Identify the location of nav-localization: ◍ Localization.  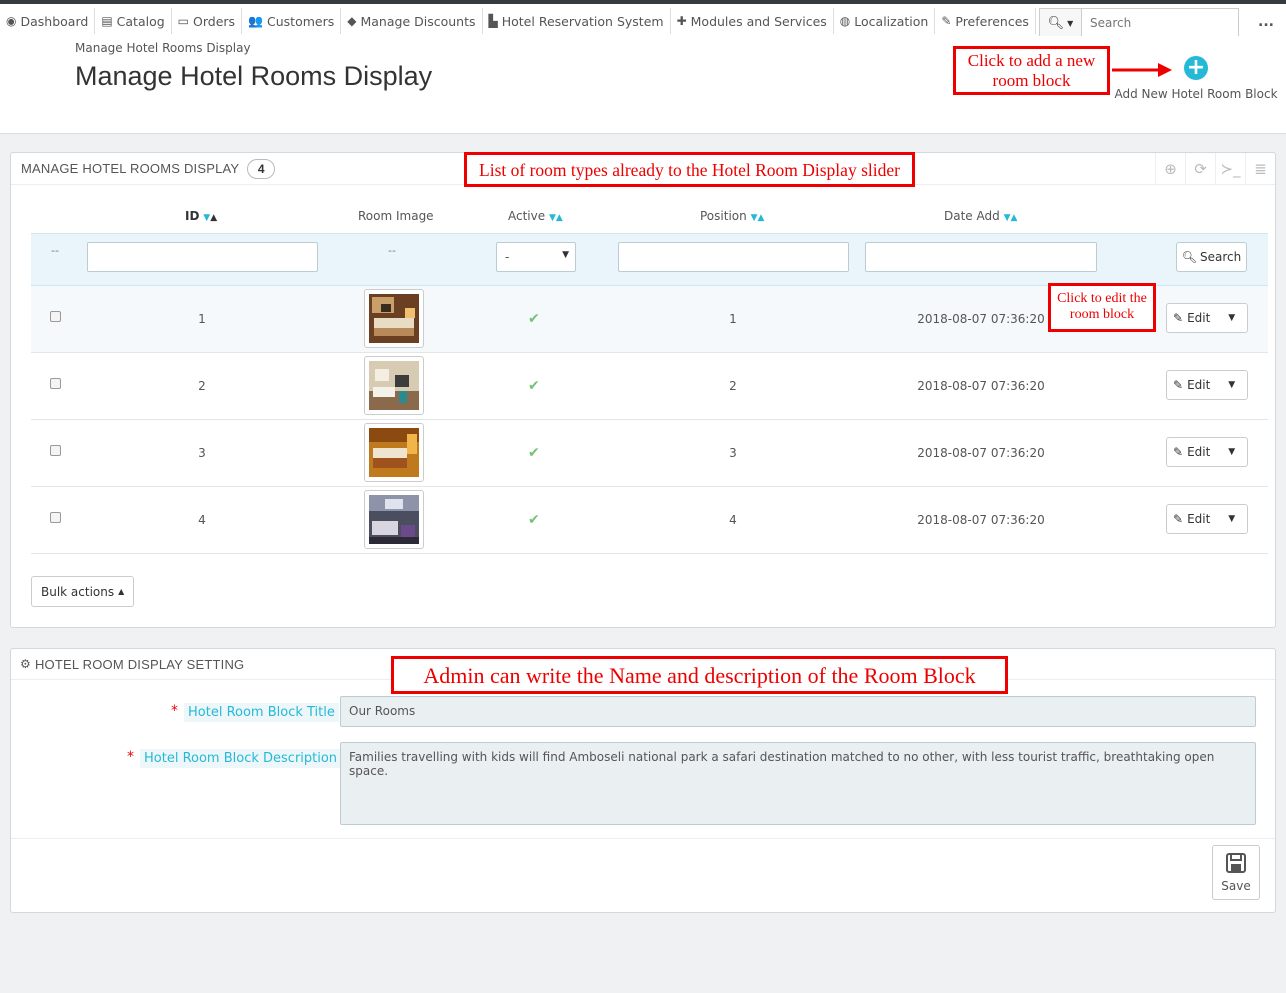
(885, 21).